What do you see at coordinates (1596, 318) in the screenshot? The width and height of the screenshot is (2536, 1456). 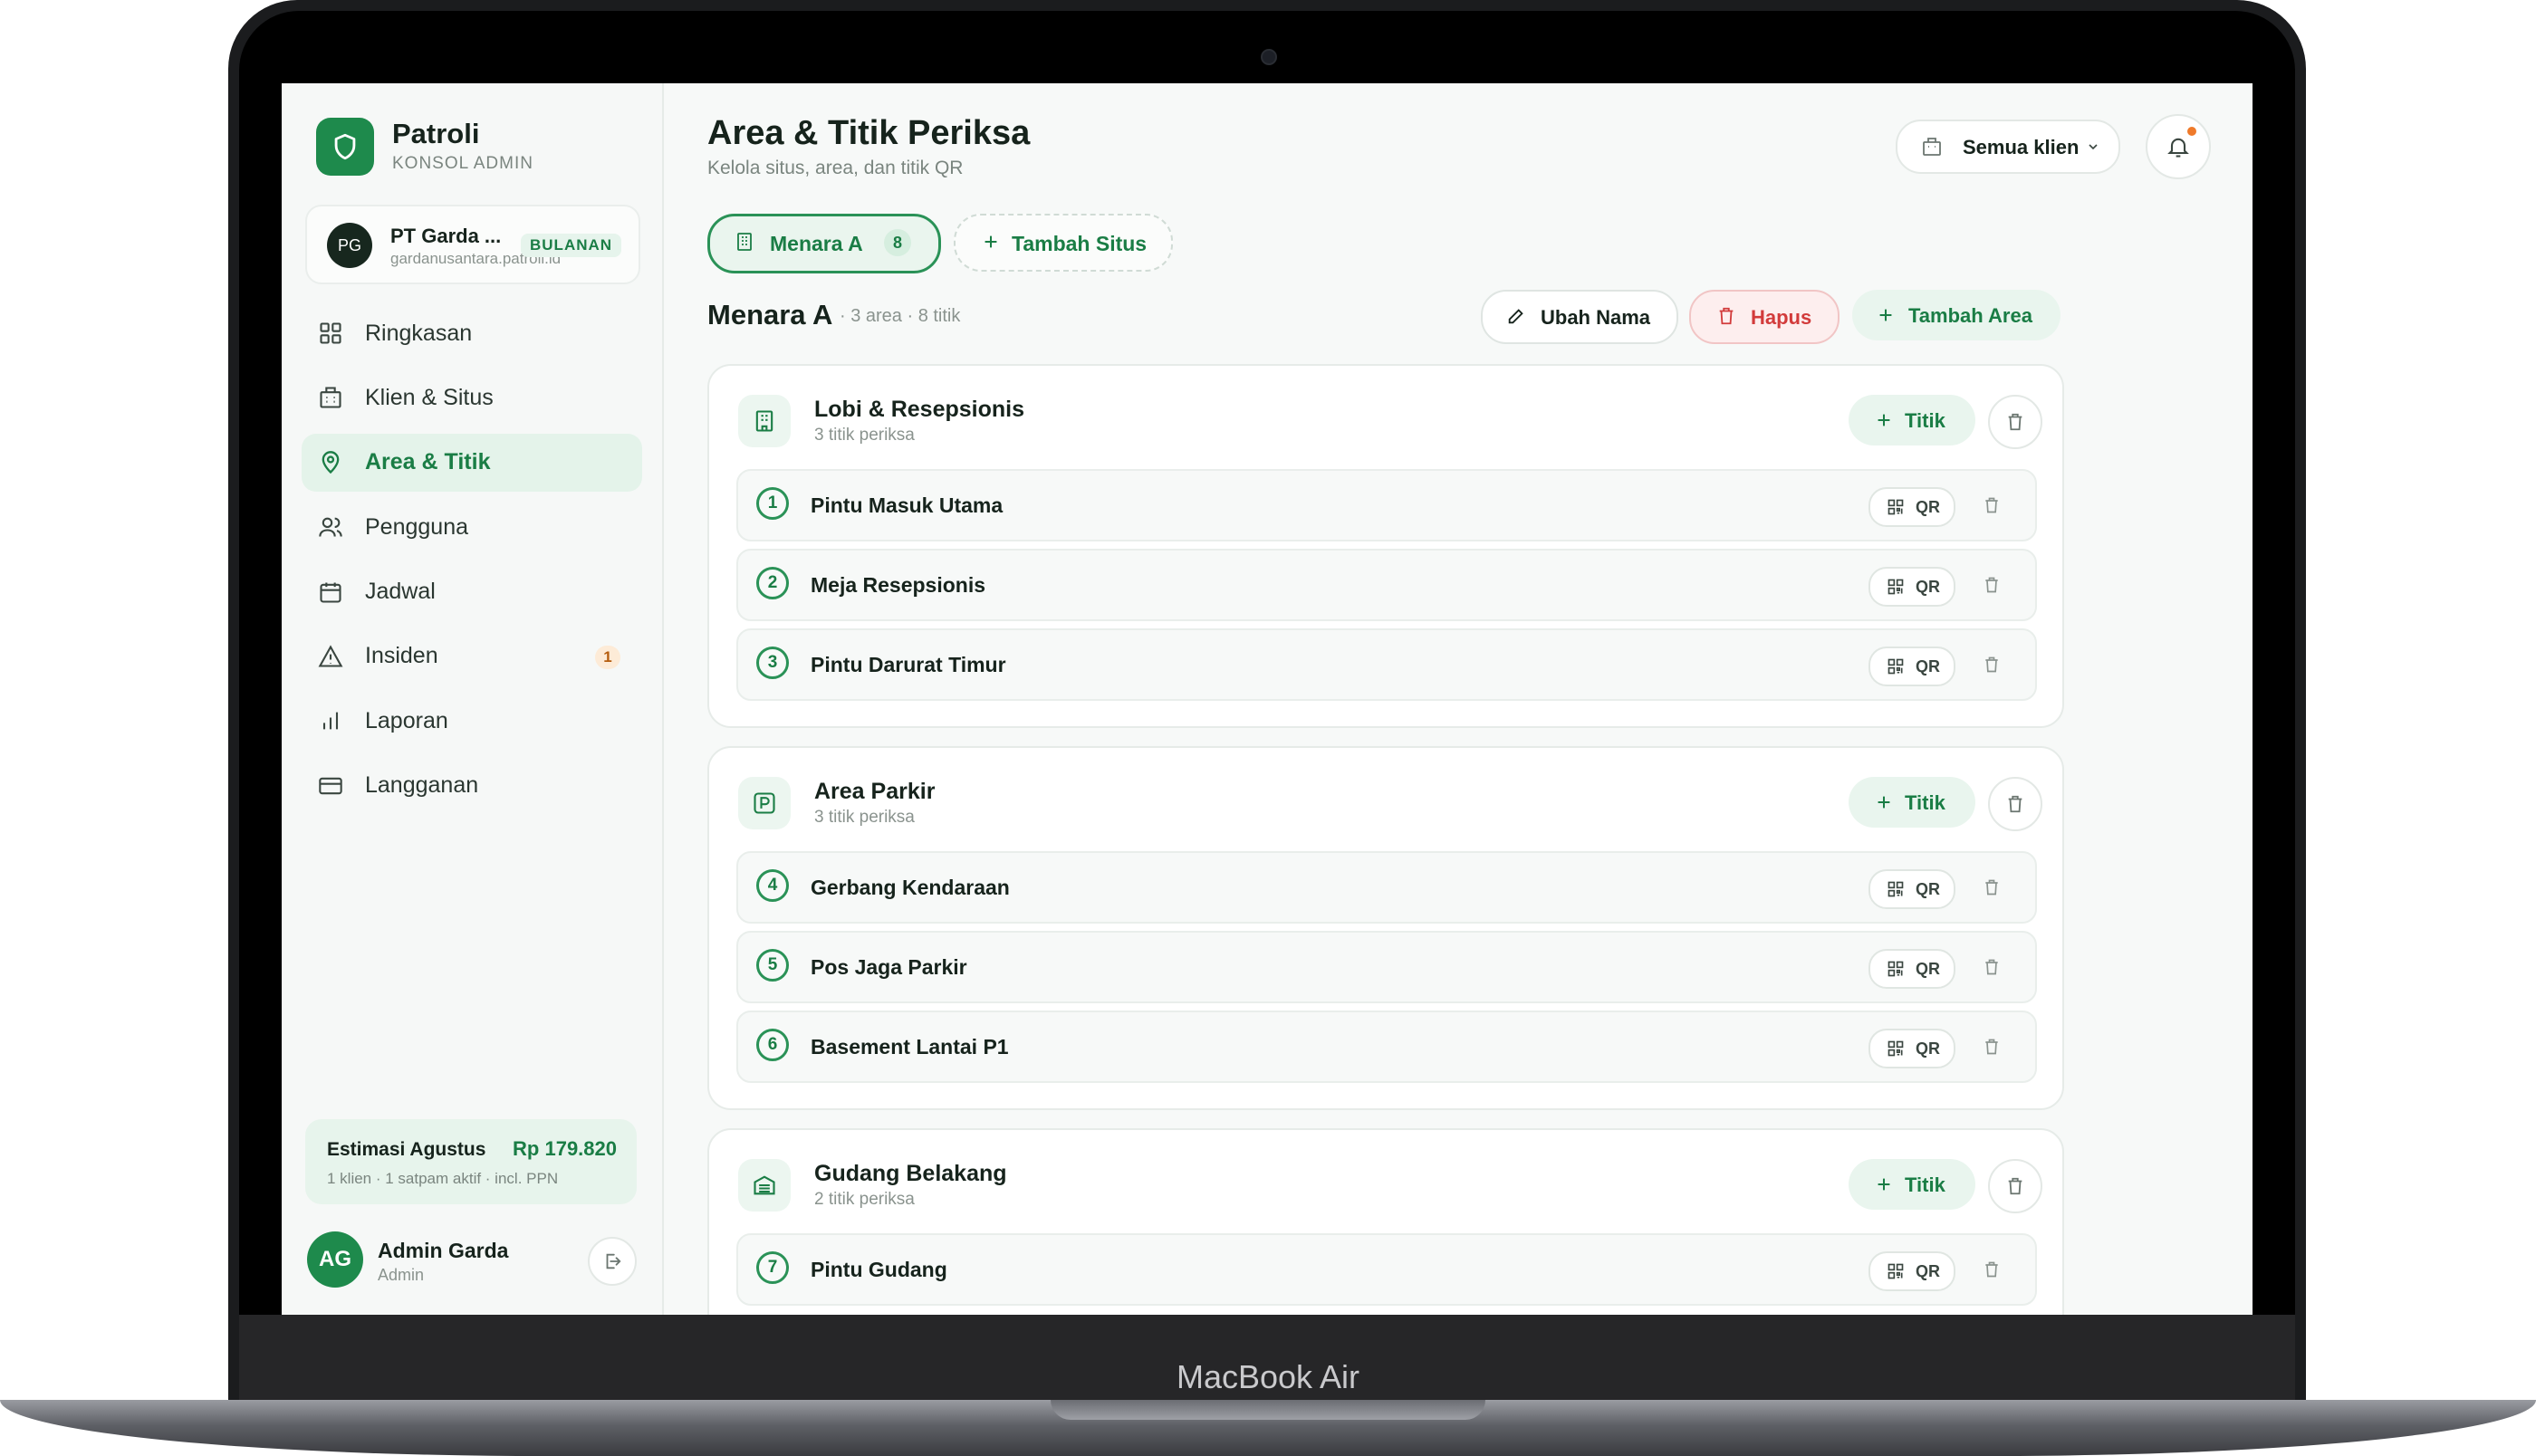 I see `rename-label: Ubah Nama` at bounding box center [1596, 318].